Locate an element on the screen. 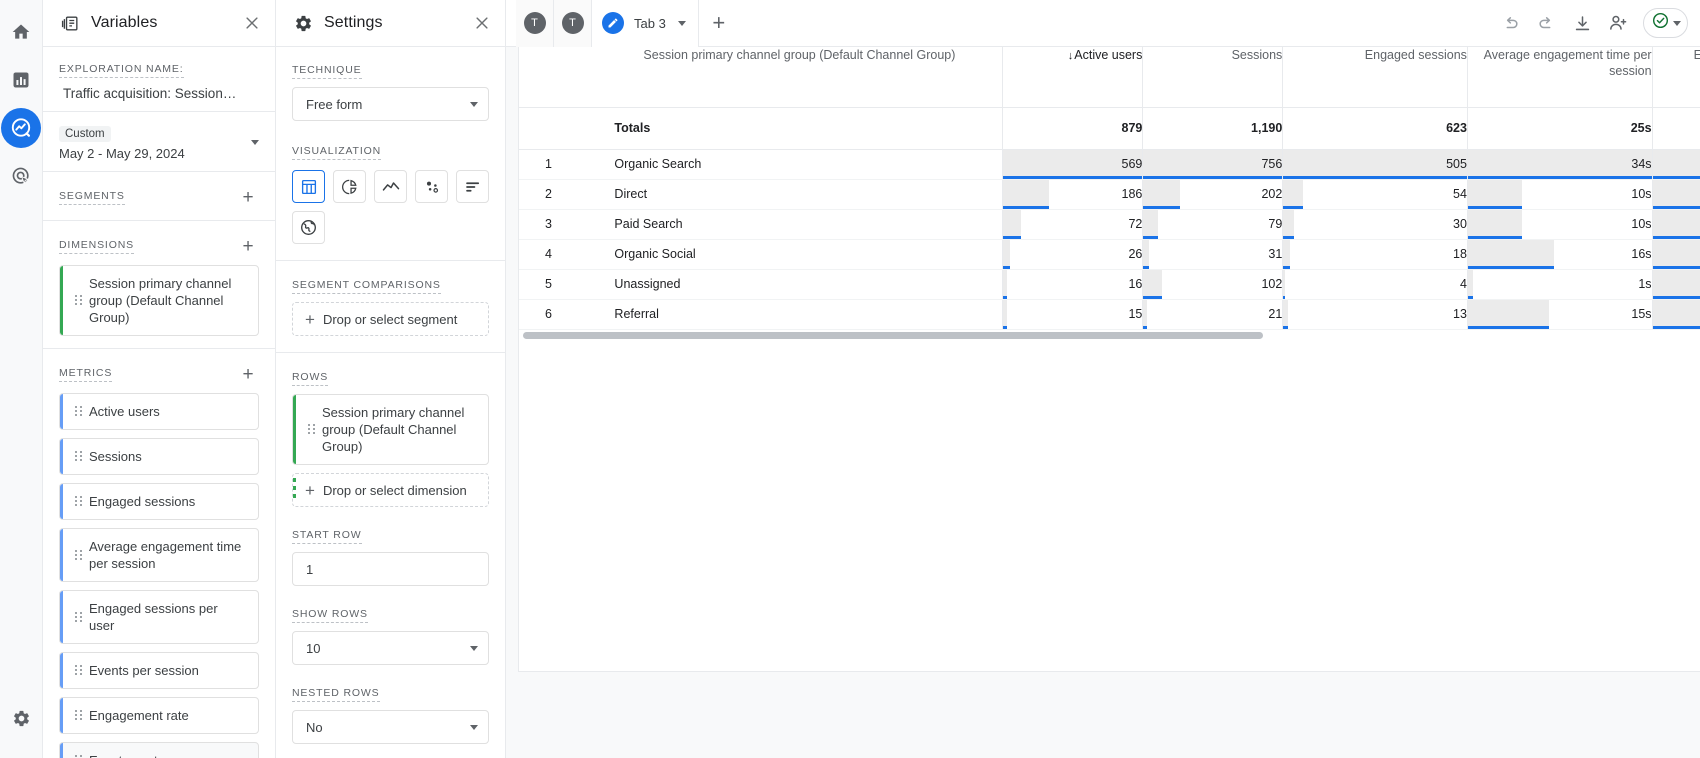 The image size is (1700, 758). add-tab-button: + is located at coordinates (719, 23).